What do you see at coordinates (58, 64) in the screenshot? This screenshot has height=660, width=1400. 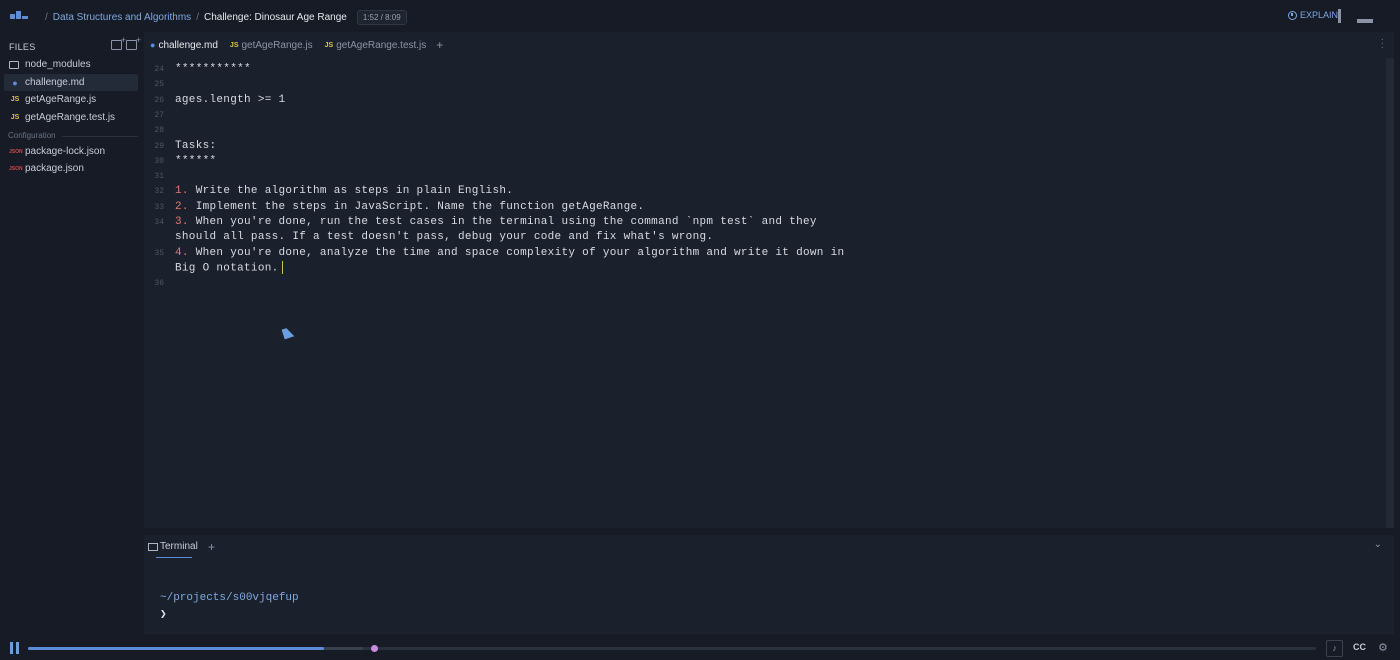 I see `file-label: node_modules` at bounding box center [58, 64].